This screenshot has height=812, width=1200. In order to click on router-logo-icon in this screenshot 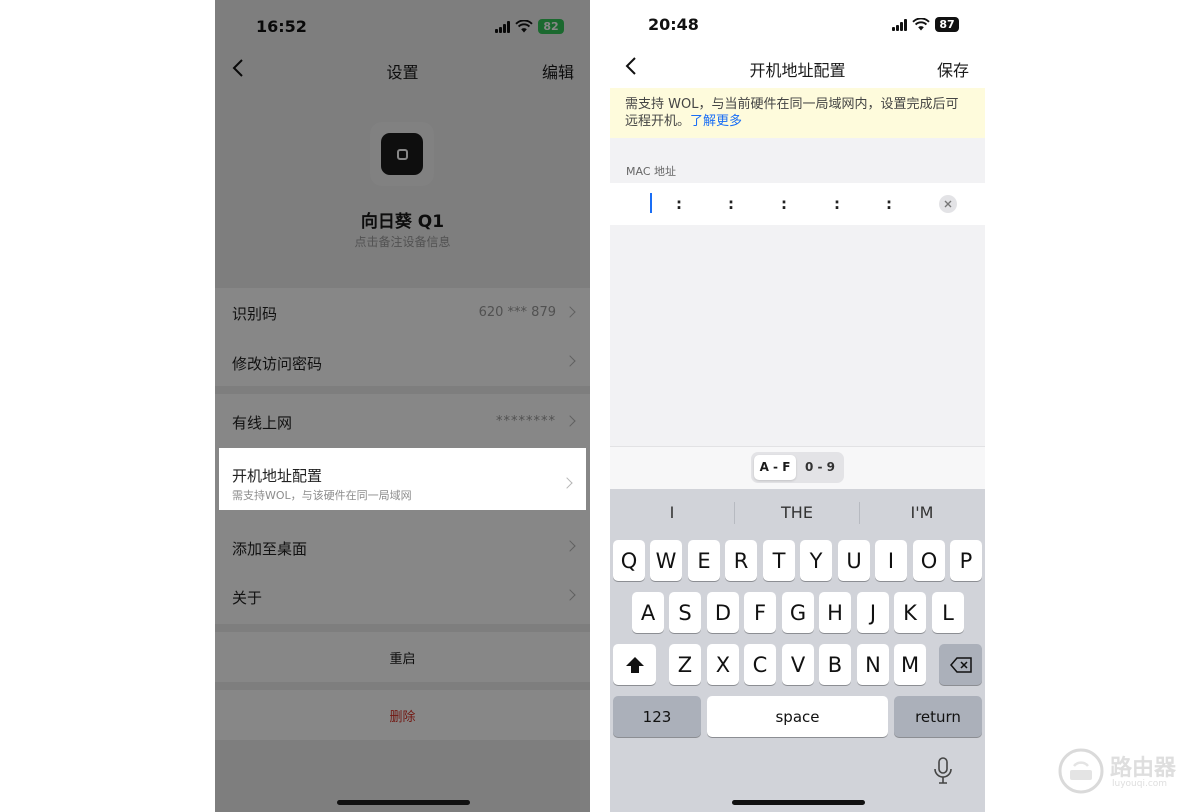, I will do `click(1081, 771)`.